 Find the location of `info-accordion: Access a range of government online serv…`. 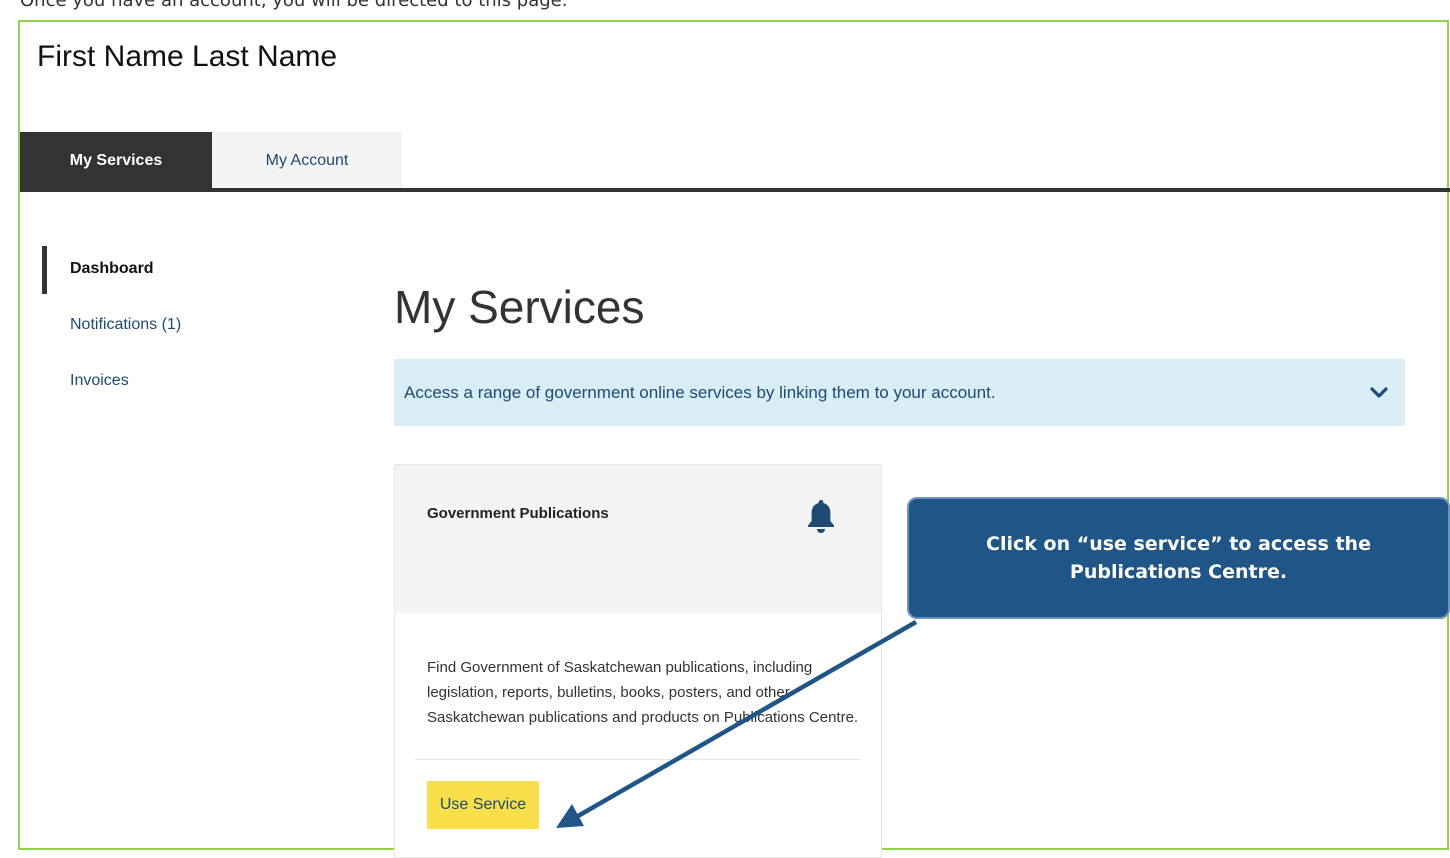

info-accordion: Access a range of government online serv… is located at coordinates (899, 392).